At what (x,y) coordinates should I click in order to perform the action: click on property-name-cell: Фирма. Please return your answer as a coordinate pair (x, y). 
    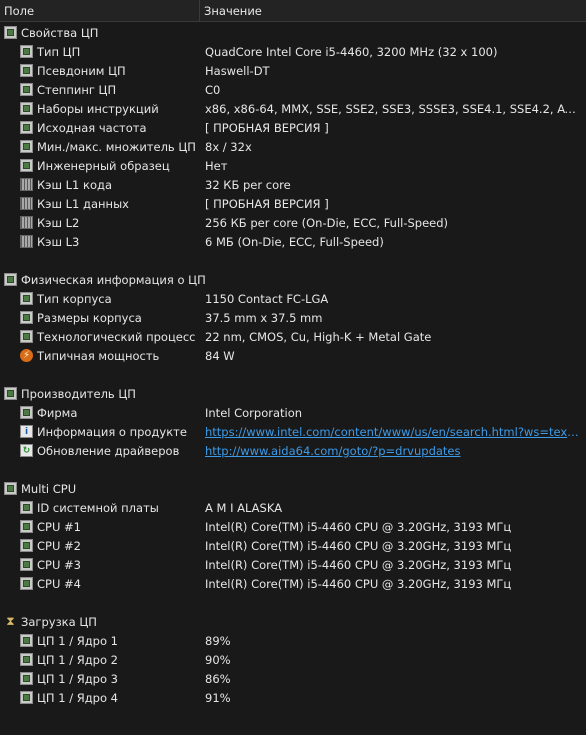
    Looking at the image, I should click on (48, 413).